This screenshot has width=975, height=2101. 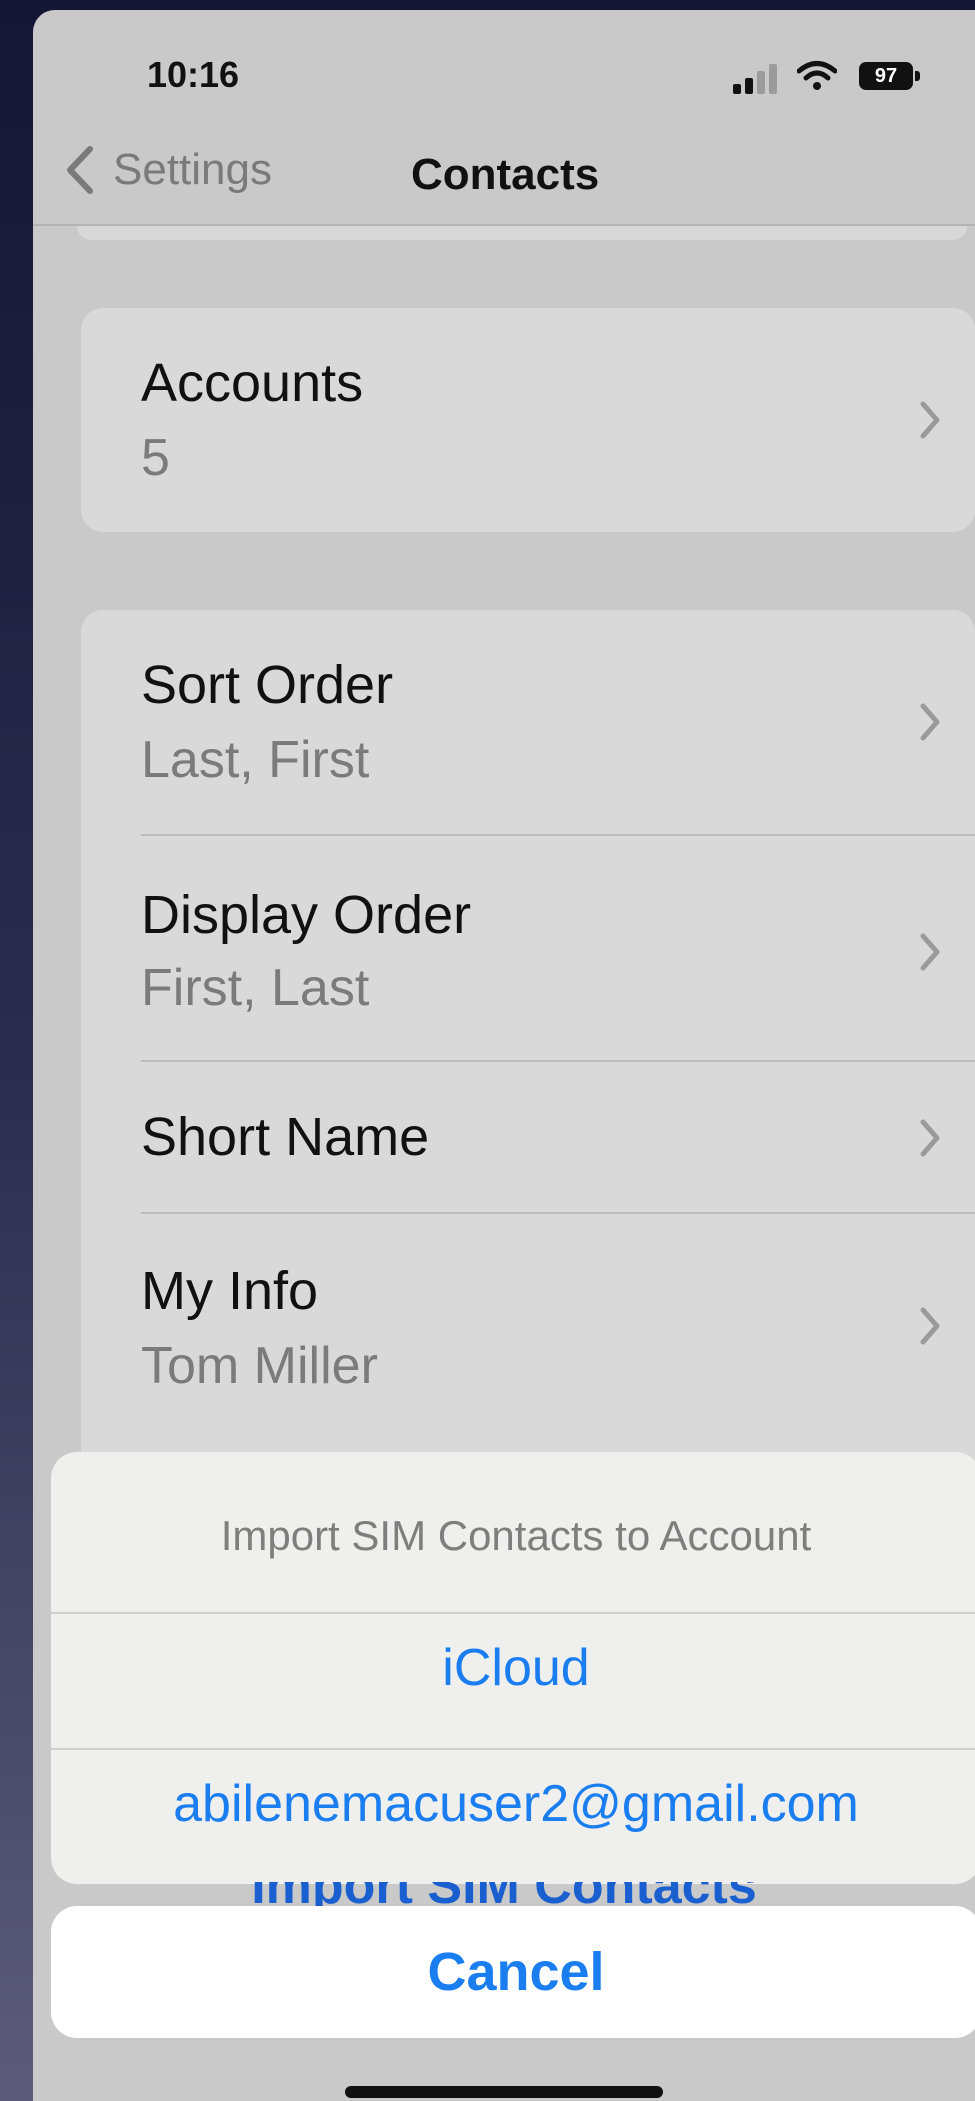 What do you see at coordinates (755, 79) in the screenshot?
I see `signal-icon` at bounding box center [755, 79].